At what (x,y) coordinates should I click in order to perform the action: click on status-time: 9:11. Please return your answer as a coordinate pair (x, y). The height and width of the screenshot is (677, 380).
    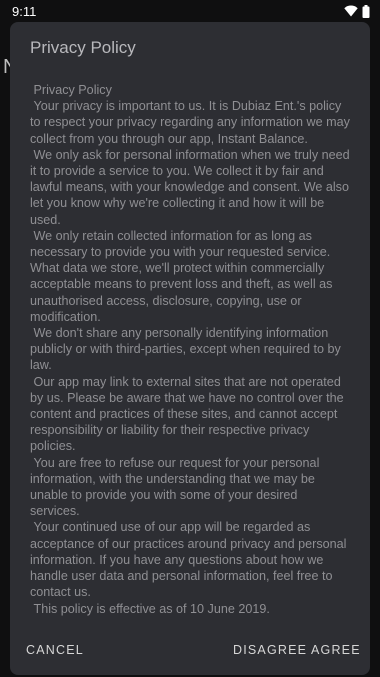
    Looking at the image, I should click on (24, 11).